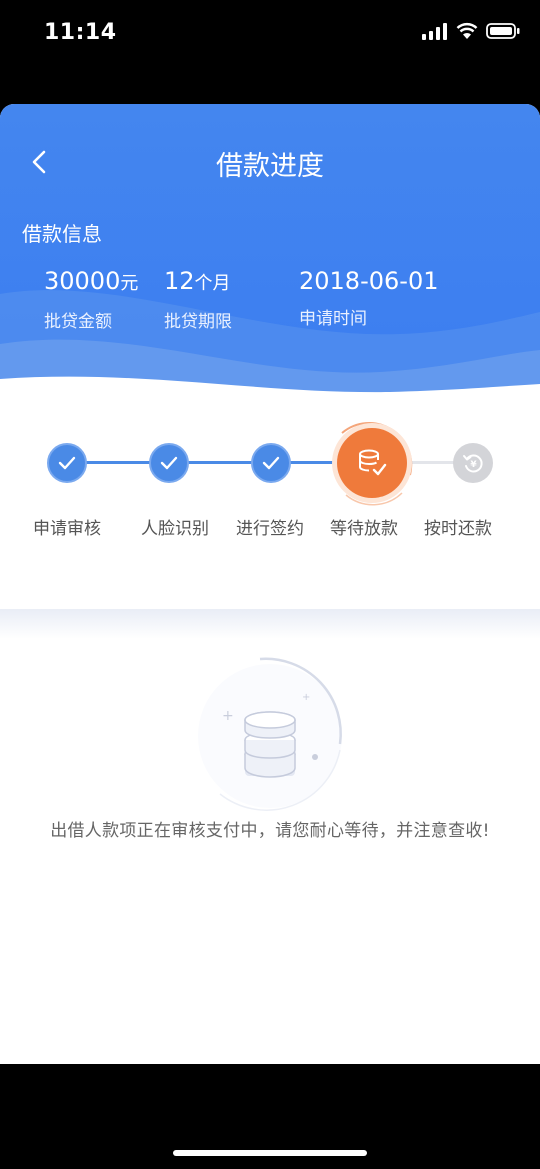 The image size is (540, 1169). What do you see at coordinates (271, 463) in the screenshot?
I see `step-sign-check-icon` at bounding box center [271, 463].